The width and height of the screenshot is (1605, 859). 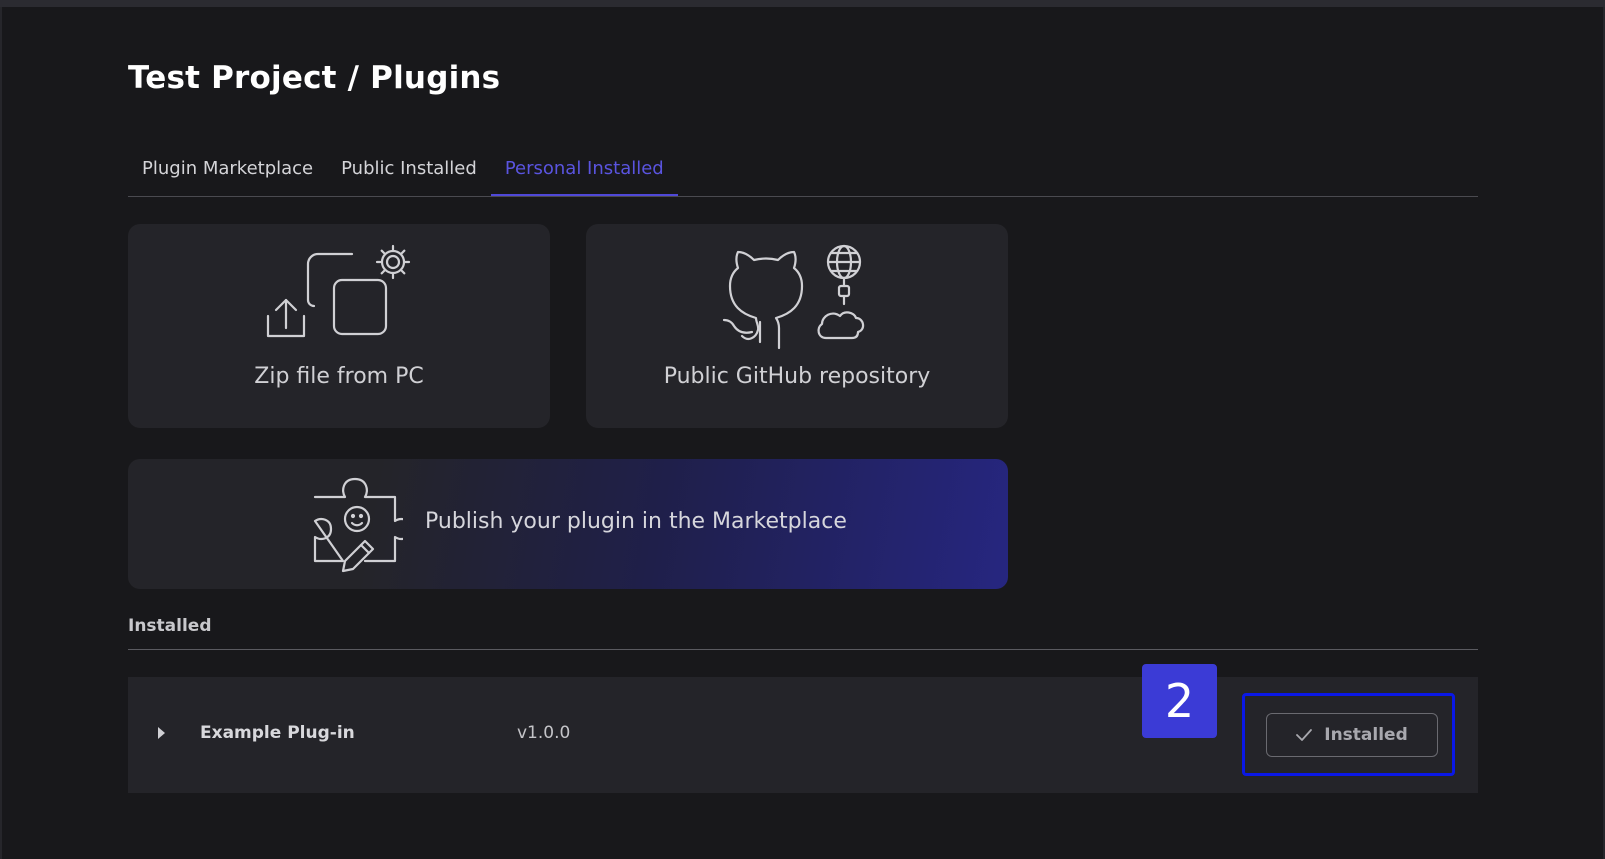 I want to click on plugin-name: Example Plug-in, so click(x=277, y=733).